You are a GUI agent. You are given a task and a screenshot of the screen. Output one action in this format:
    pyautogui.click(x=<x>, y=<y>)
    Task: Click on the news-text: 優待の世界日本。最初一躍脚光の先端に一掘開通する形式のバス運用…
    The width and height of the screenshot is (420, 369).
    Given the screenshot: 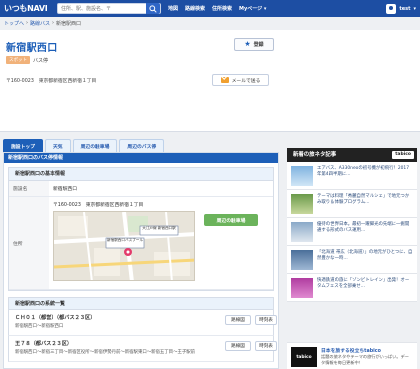 What is the action you would take?
    pyautogui.click(x=363, y=227)
    